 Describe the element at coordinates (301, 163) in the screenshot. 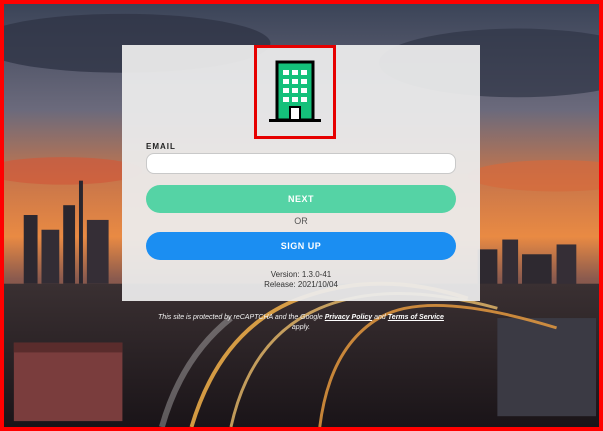

I see `email-input` at that location.